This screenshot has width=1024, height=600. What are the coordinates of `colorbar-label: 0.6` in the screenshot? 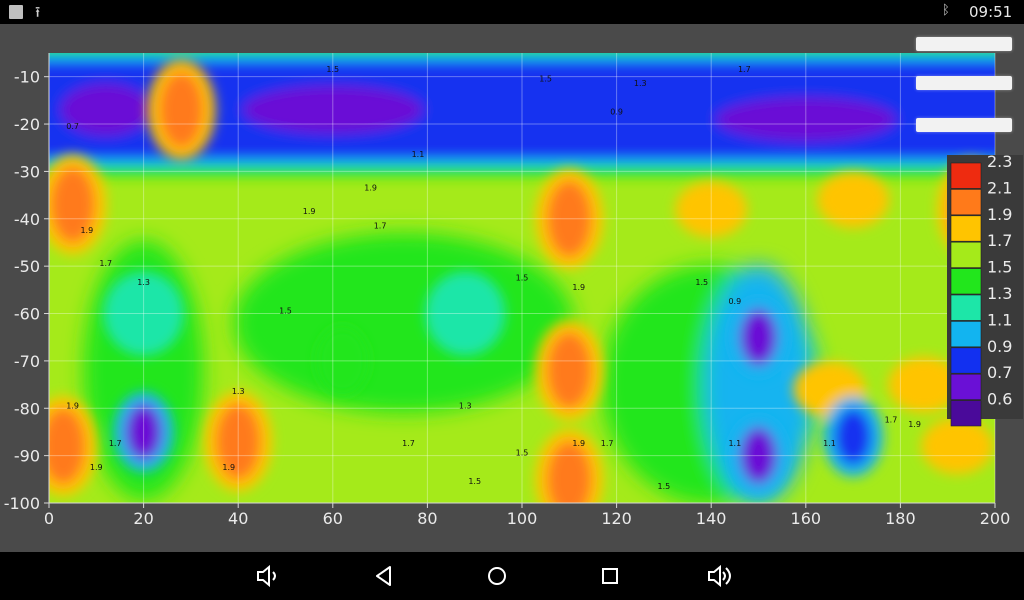 It's located at (999, 399).